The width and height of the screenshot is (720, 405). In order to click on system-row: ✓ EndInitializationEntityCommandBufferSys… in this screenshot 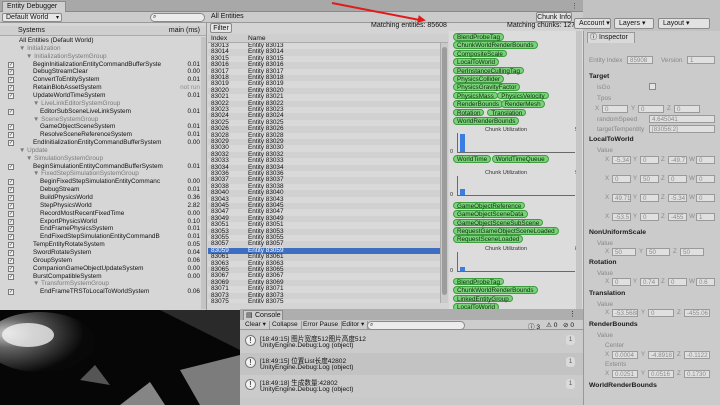, I will do `click(103, 143)`.